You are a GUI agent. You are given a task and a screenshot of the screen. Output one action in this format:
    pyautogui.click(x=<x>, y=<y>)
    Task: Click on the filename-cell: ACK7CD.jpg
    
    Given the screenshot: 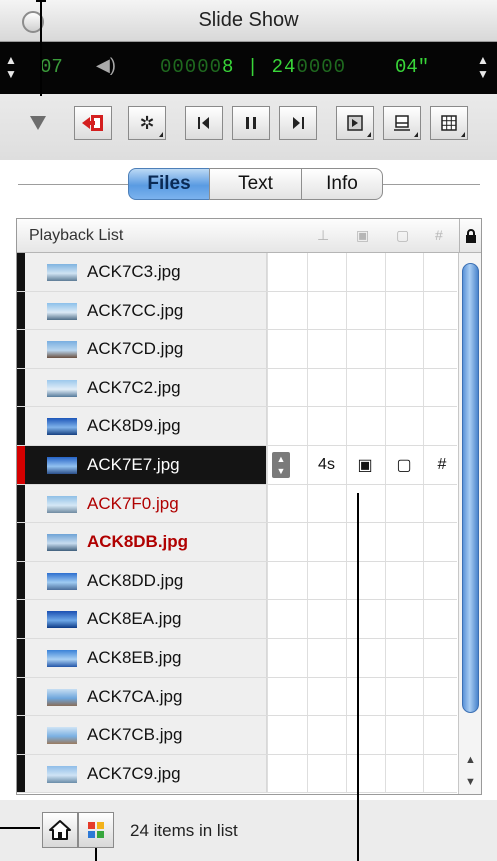 What is the action you would take?
    pyautogui.click(x=146, y=349)
    